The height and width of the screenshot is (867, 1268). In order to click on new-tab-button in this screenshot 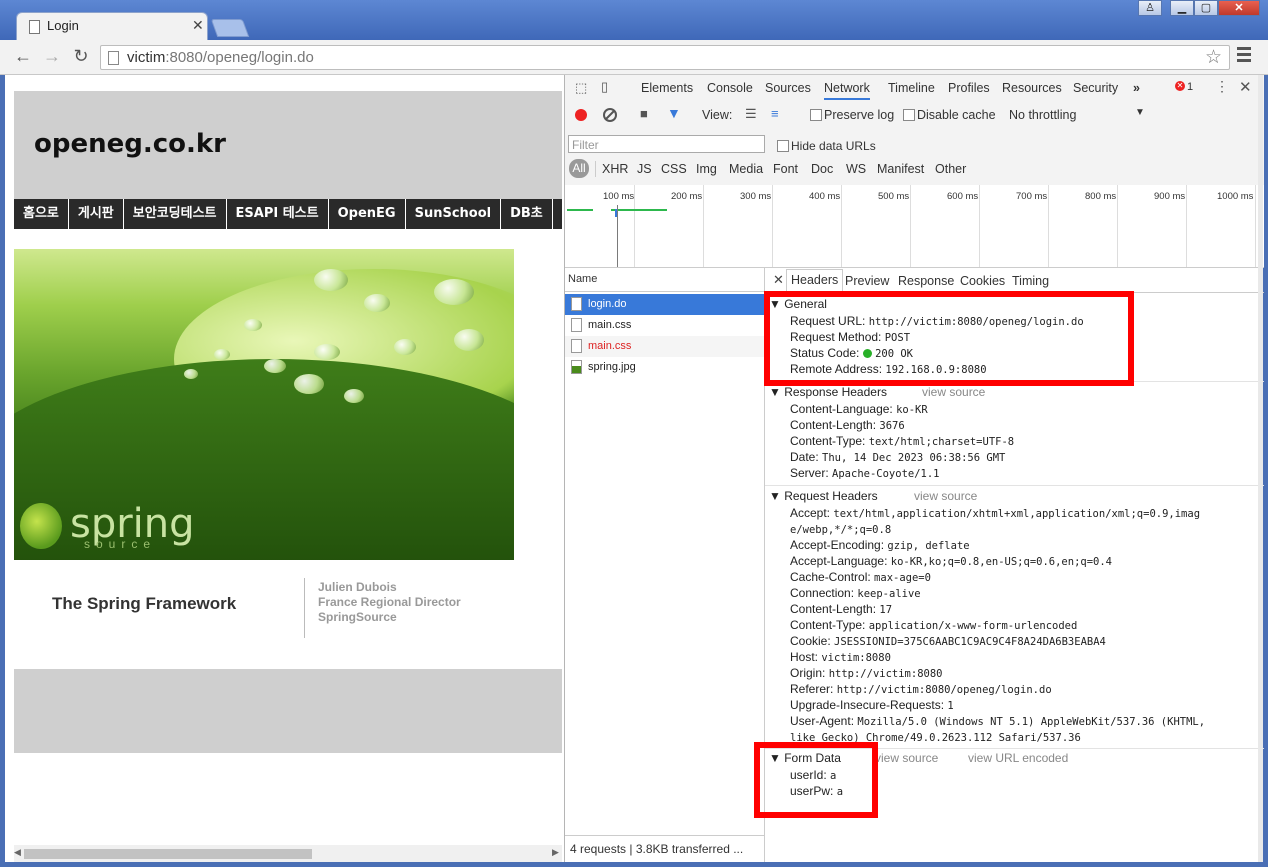, I will do `click(230, 28)`.